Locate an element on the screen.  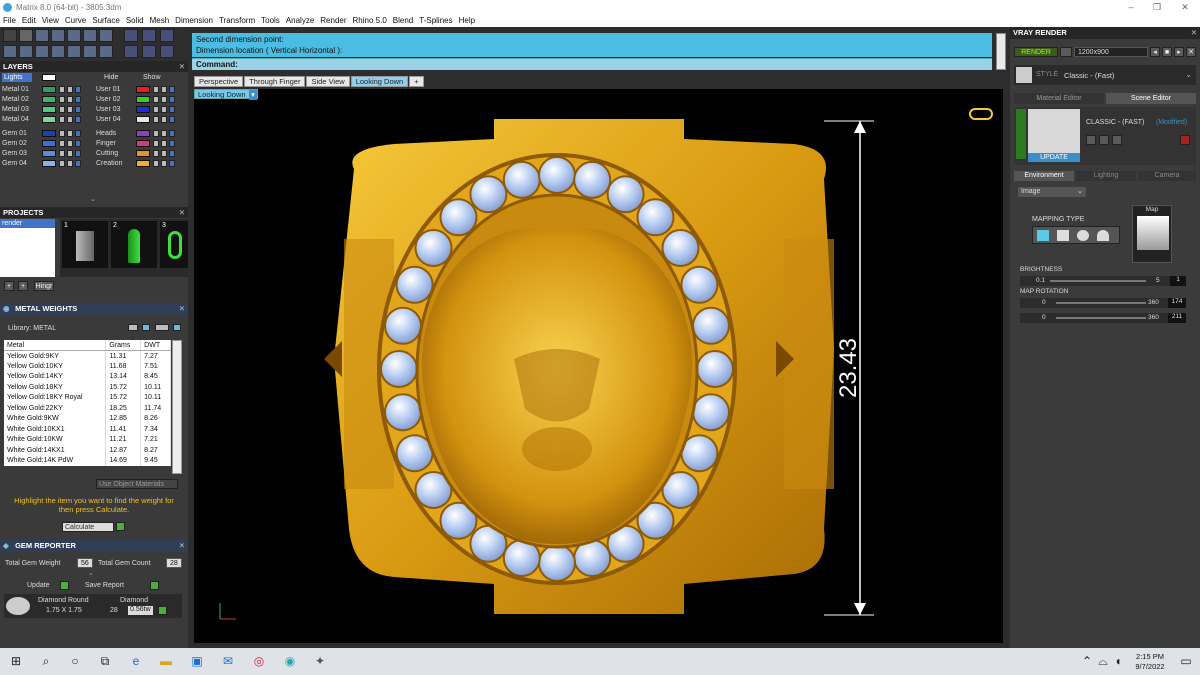
rotation-value: 174 is located at coordinates (1177, 303).